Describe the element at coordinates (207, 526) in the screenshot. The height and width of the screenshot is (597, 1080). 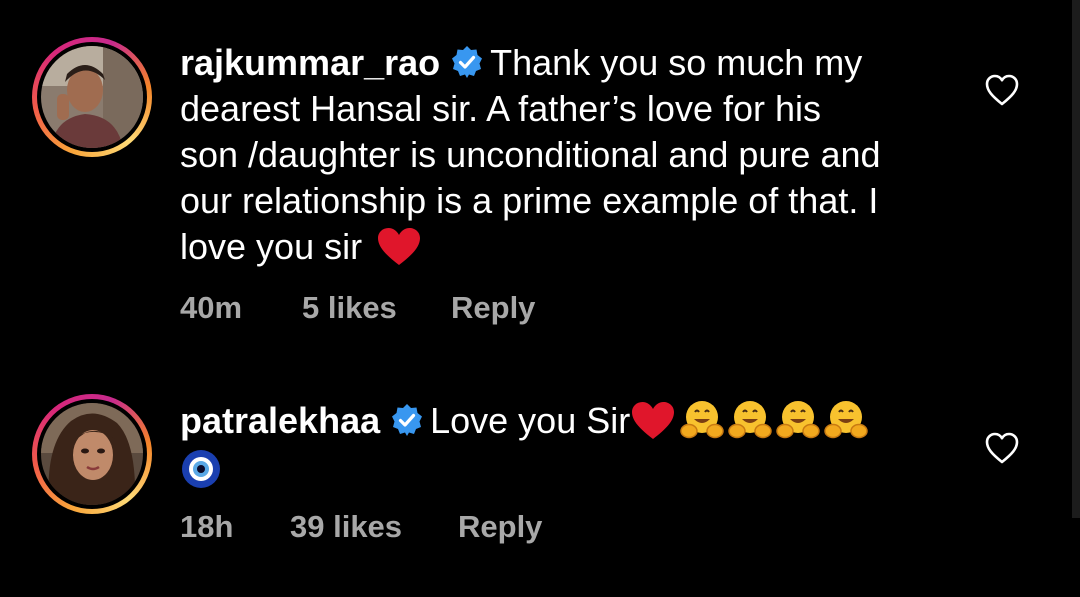
I see `timestamp: 18h` at that location.